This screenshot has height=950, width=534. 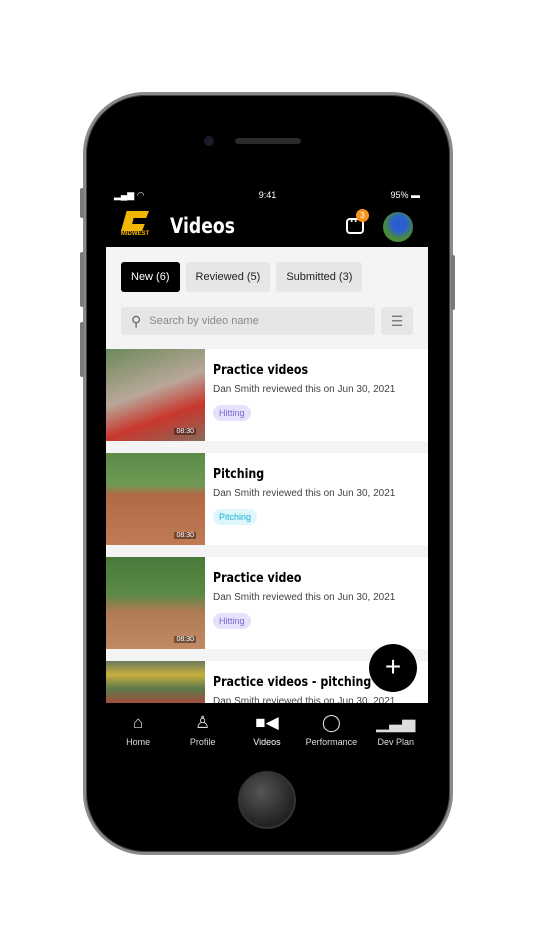 What do you see at coordinates (235, 517) in the screenshot?
I see `tag-badge: Pitching` at bounding box center [235, 517].